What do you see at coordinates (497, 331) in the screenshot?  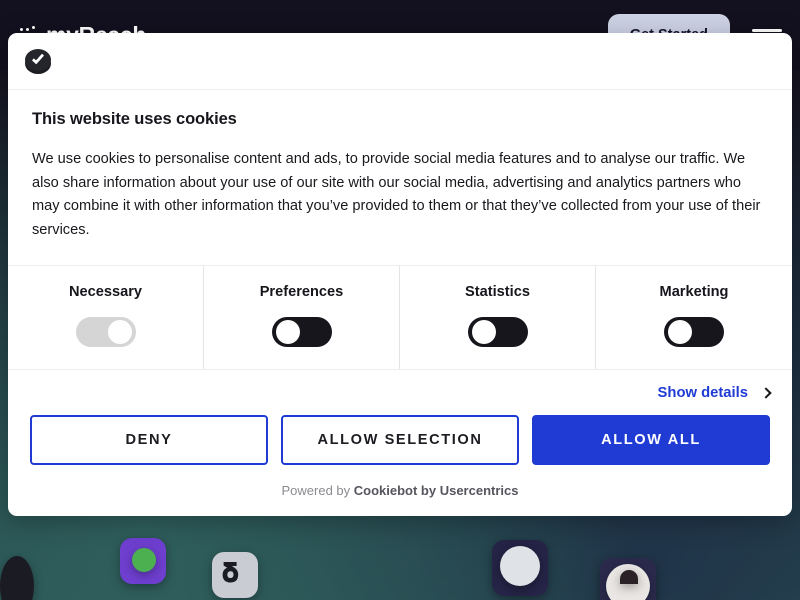 I see `toggle-statistics` at bounding box center [497, 331].